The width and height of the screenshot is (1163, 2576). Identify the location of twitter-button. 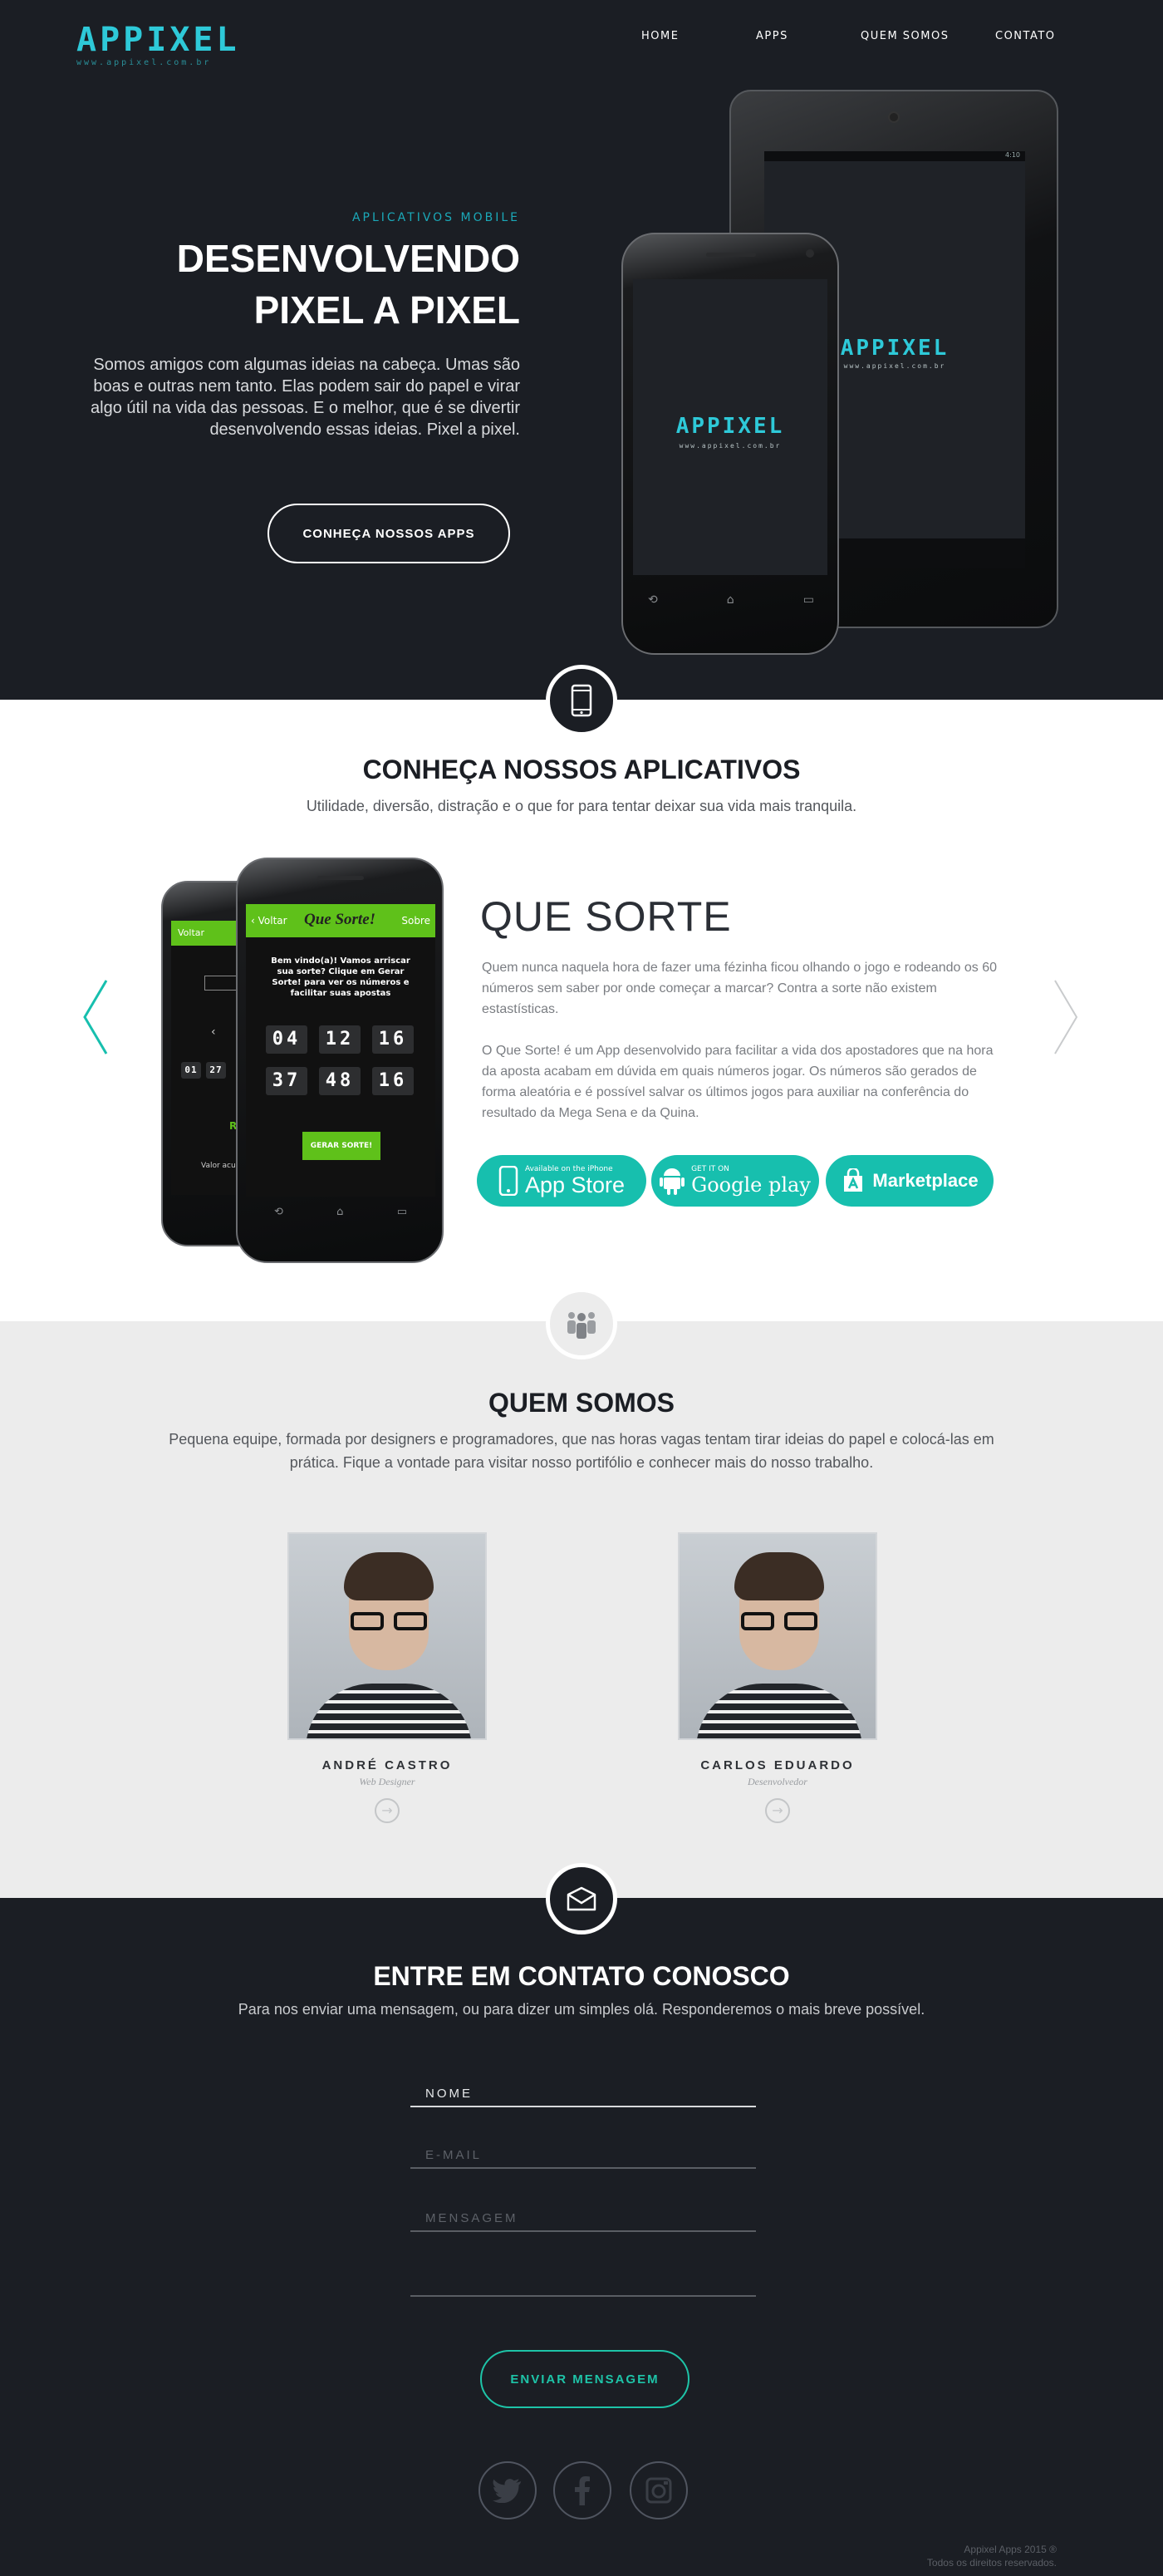
(508, 2490).